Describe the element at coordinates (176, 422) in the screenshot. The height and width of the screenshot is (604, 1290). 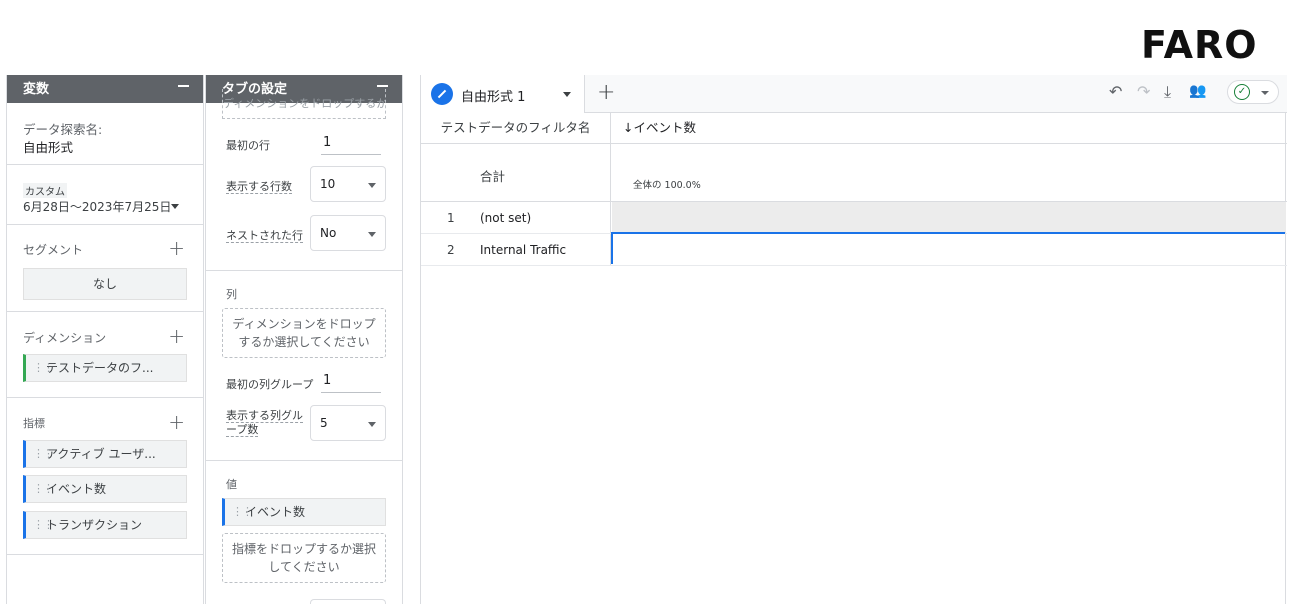
I see `add-metric-icon: +` at that location.